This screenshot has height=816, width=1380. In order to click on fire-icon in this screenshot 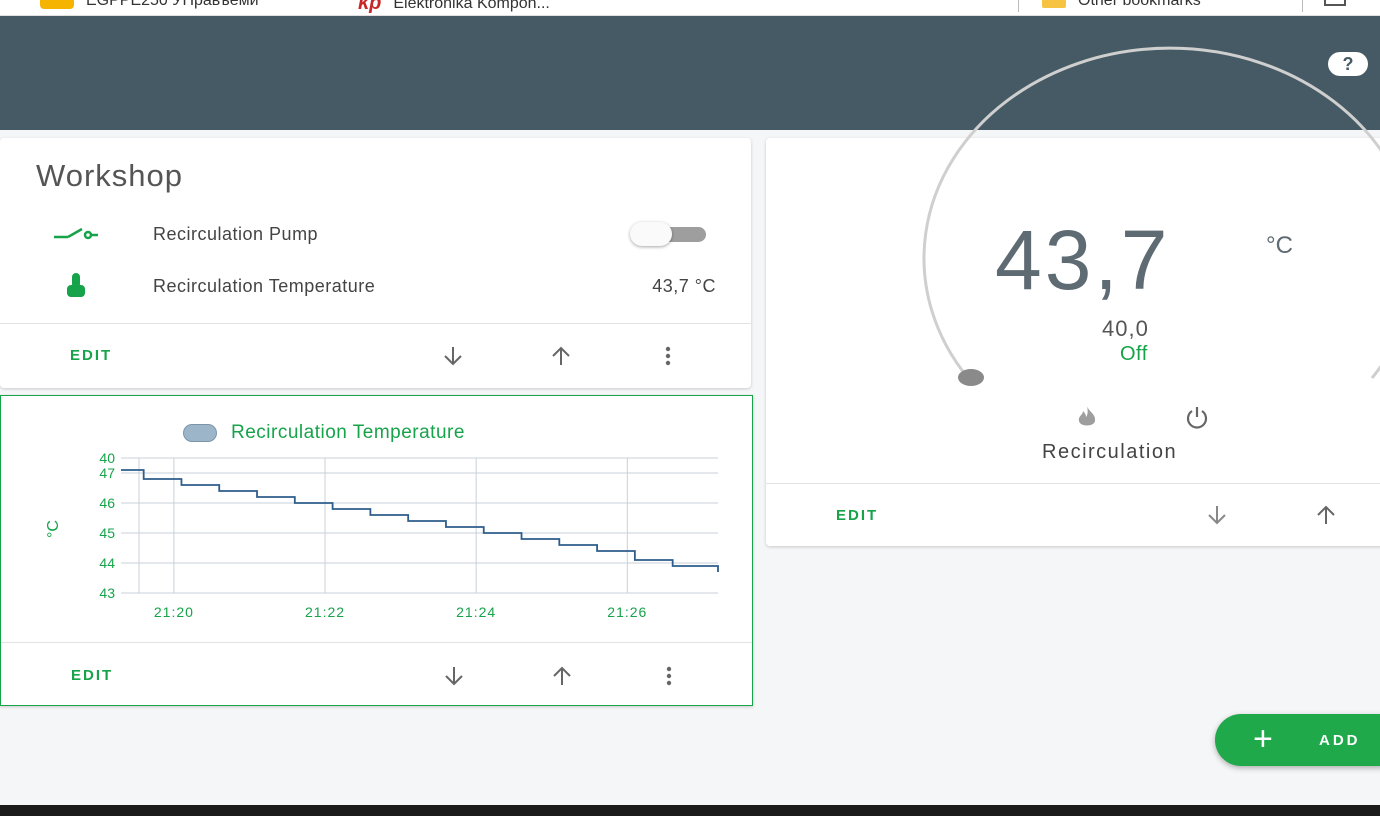, I will do `click(1087, 417)`.